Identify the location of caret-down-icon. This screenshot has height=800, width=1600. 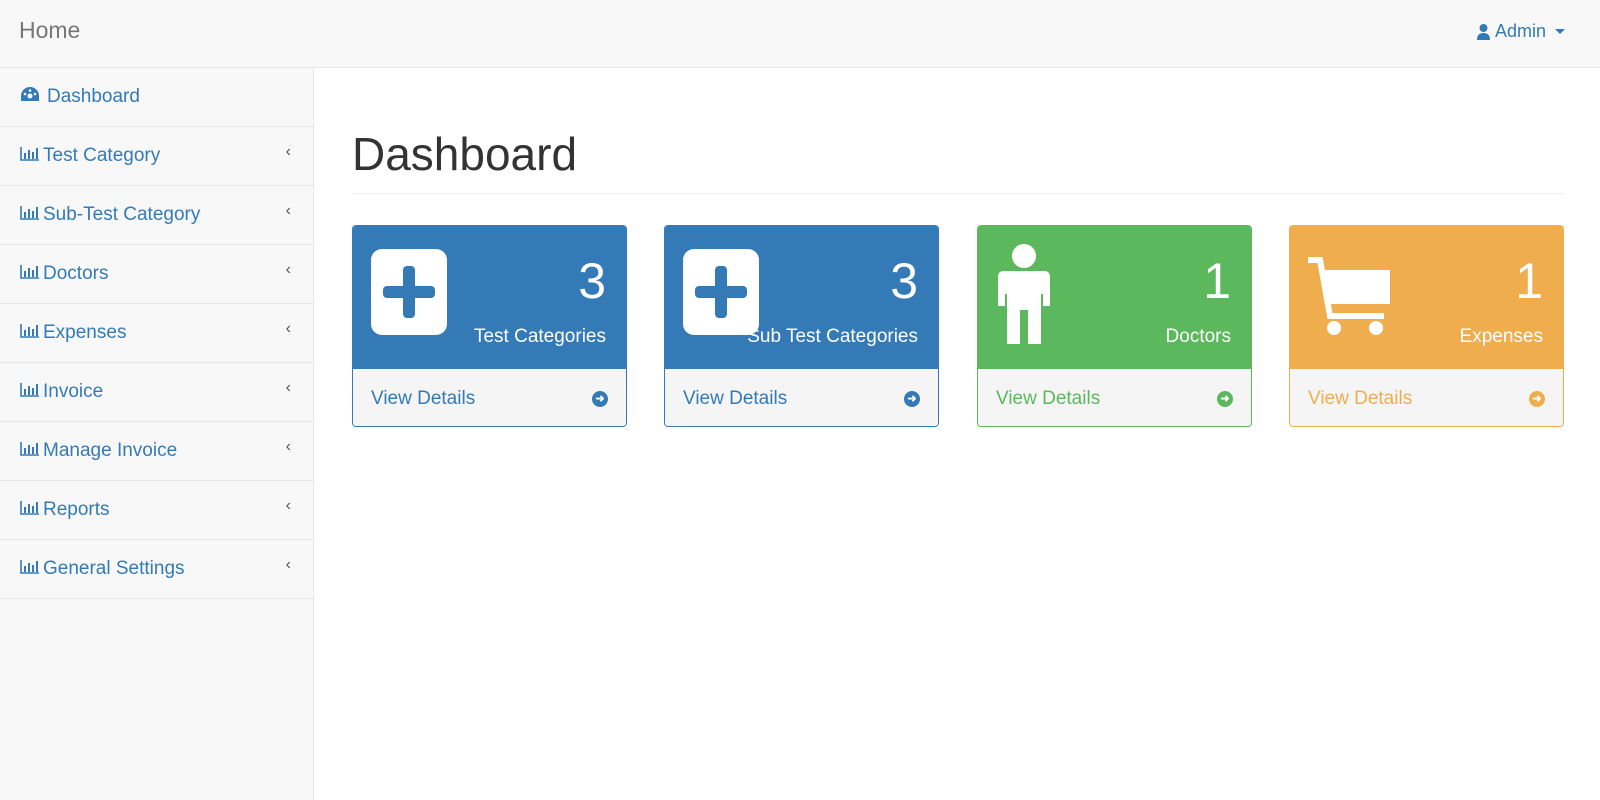
(1560, 31).